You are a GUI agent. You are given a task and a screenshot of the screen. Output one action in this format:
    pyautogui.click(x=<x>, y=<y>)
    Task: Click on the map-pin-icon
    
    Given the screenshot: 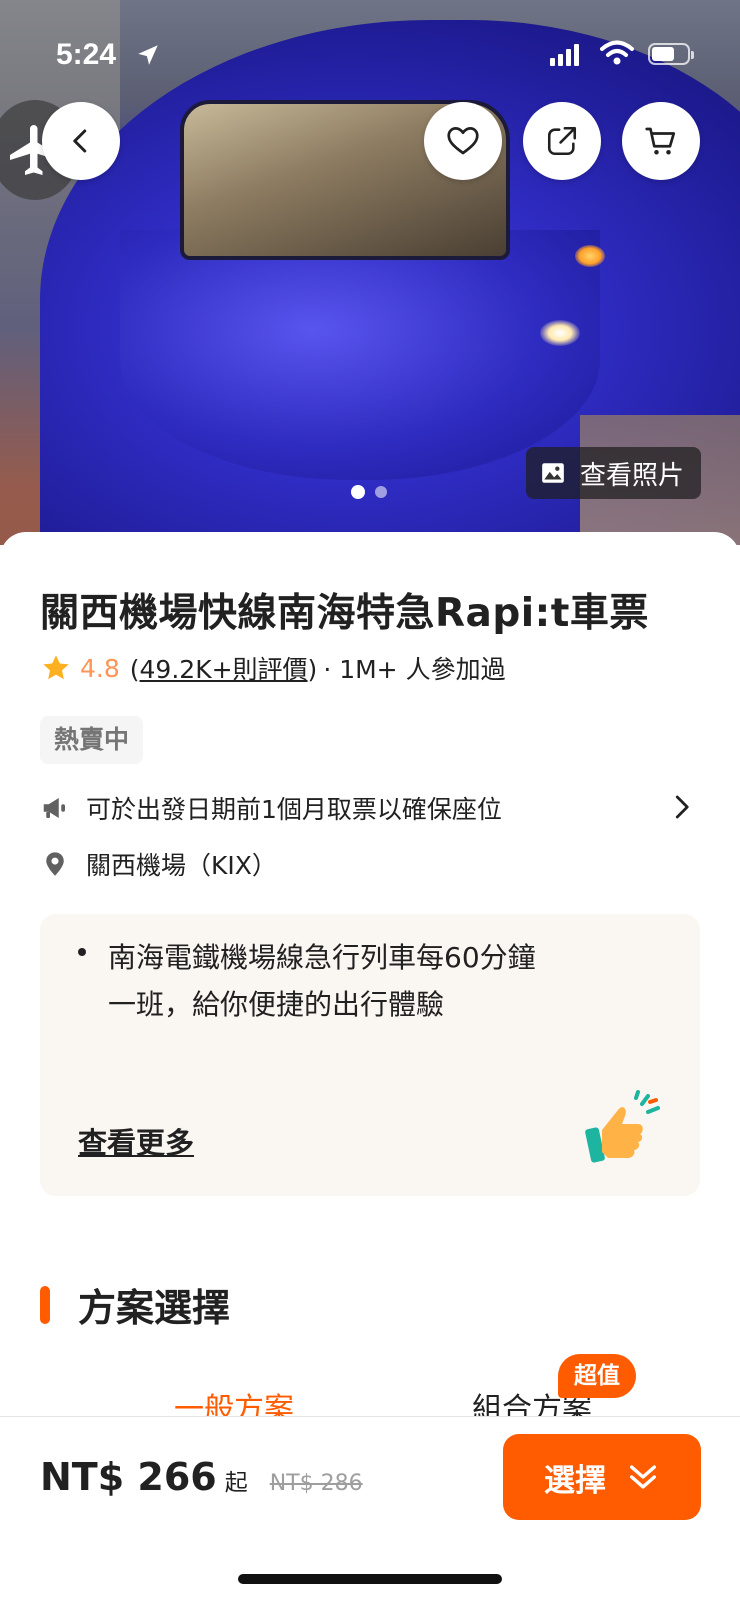 What is the action you would take?
    pyautogui.click(x=55, y=864)
    